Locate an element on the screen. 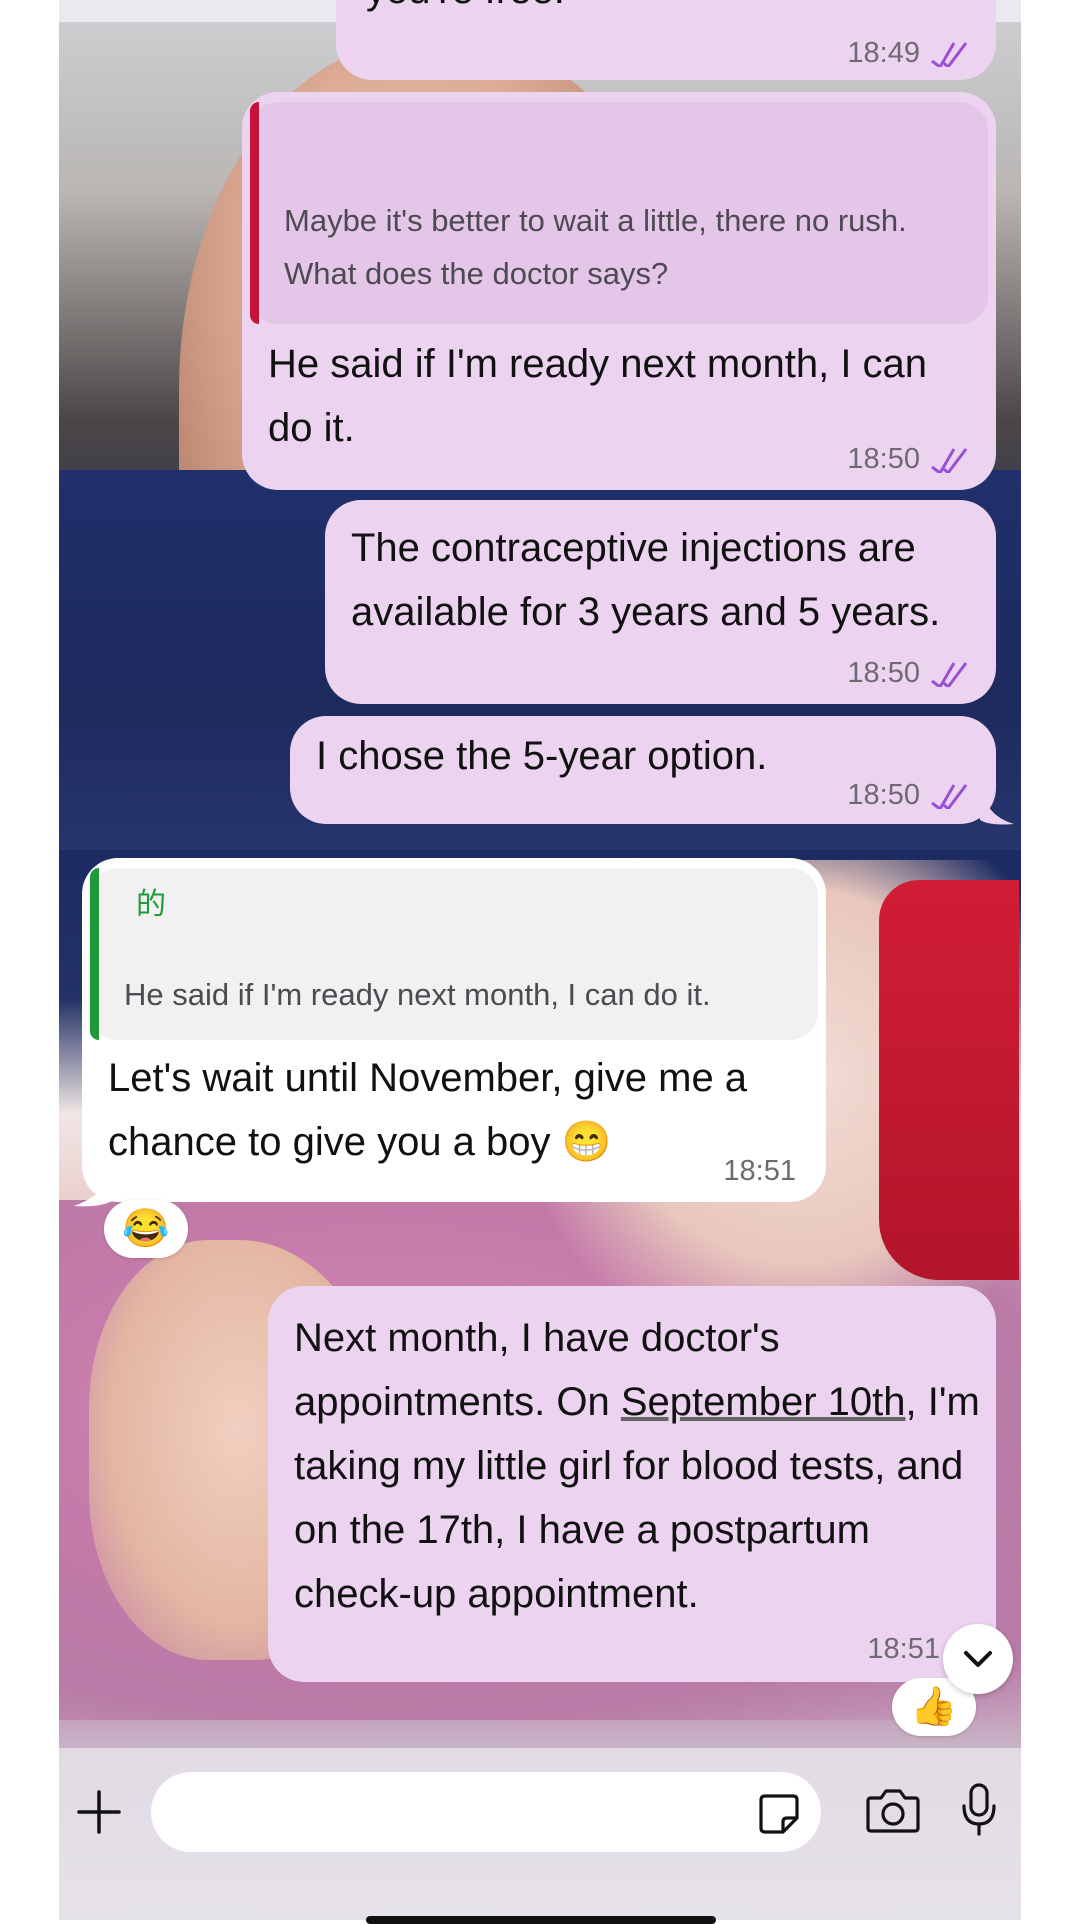 This screenshot has height=1924, width=1080. plus-icon is located at coordinates (99, 1812).